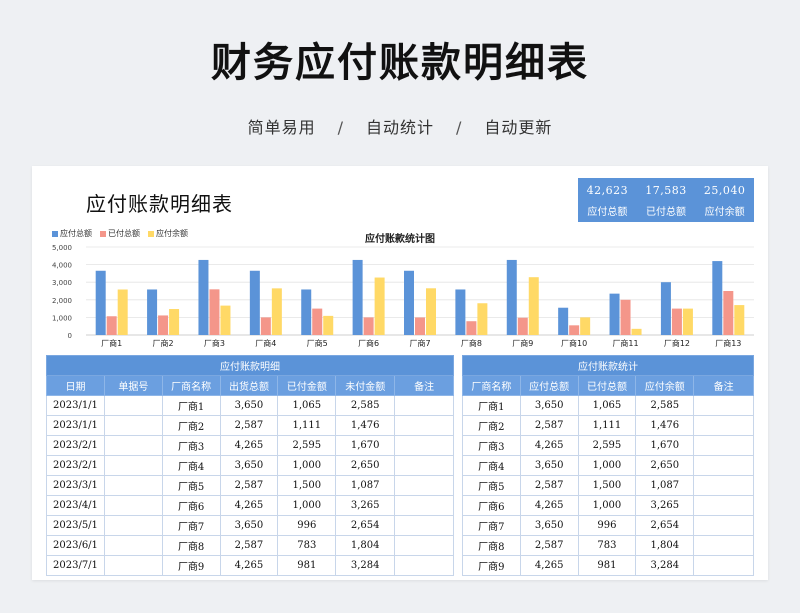  Describe the element at coordinates (665, 525) in the screenshot. I see `table-cell: 2,654` at that location.